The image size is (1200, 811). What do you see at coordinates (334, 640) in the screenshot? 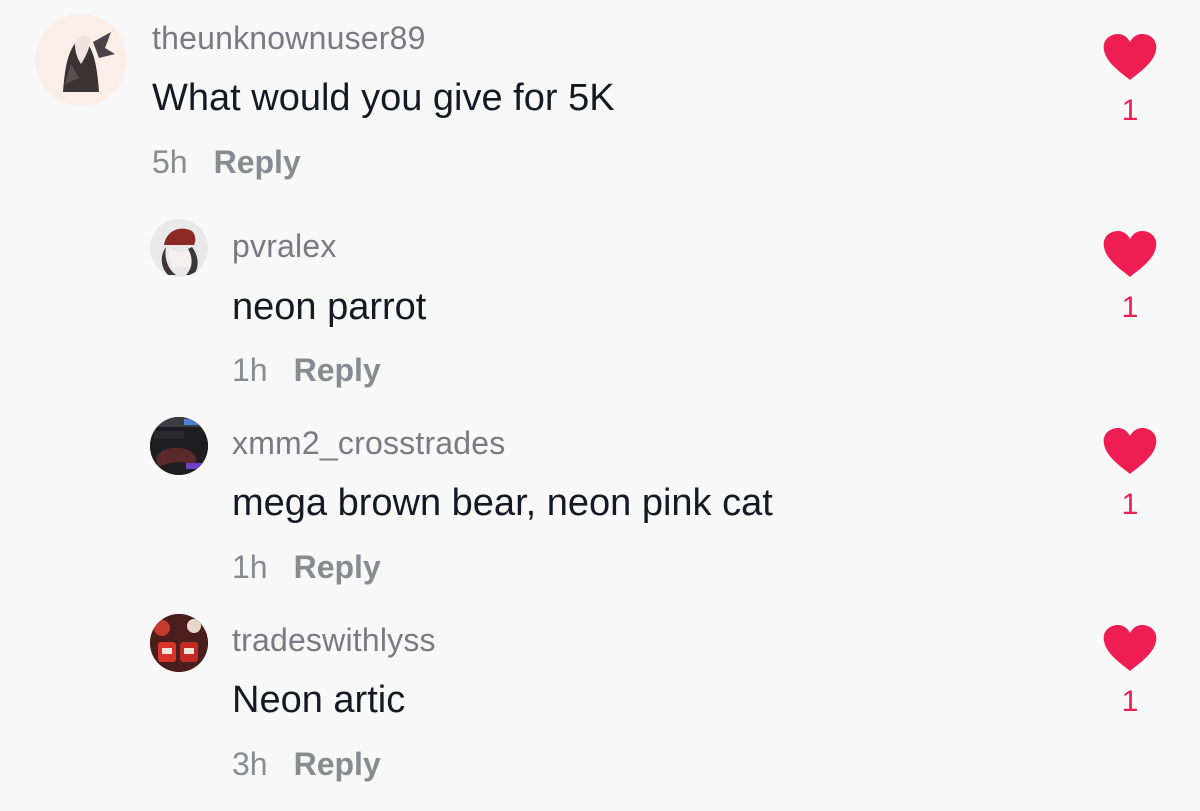
I see `comment-username: tradeswithlyss` at bounding box center [334, 640].